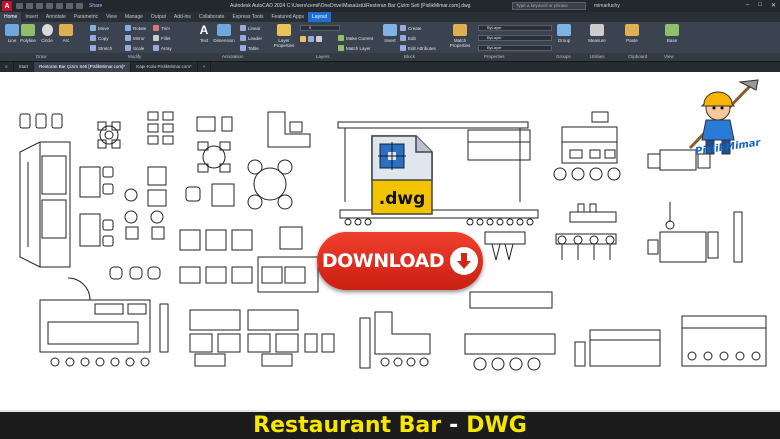 This screenshot has height=439, width=780. What do you see at coordinates (403, 28) in the screenshot?
I see `create-icon` at bounding box center [403, 28].